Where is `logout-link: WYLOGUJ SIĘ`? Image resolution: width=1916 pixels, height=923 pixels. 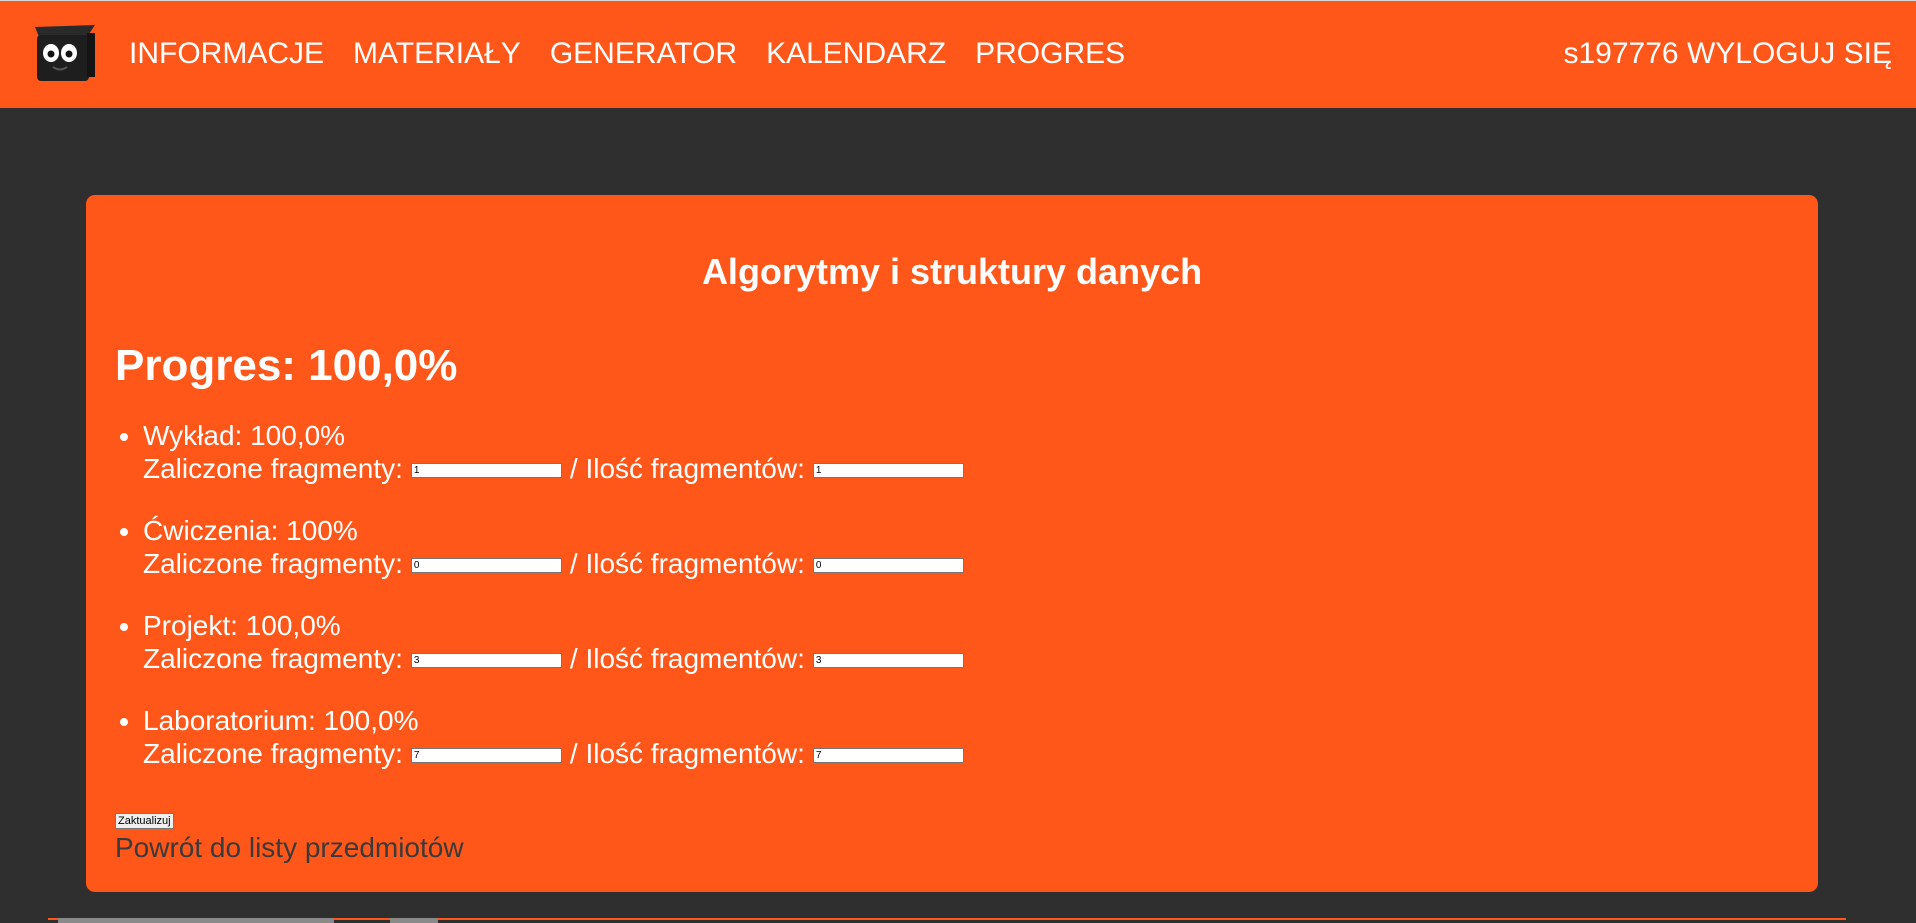
logout-link: WYLOGUJ SIĘ is located at coordinates (1789, 53).